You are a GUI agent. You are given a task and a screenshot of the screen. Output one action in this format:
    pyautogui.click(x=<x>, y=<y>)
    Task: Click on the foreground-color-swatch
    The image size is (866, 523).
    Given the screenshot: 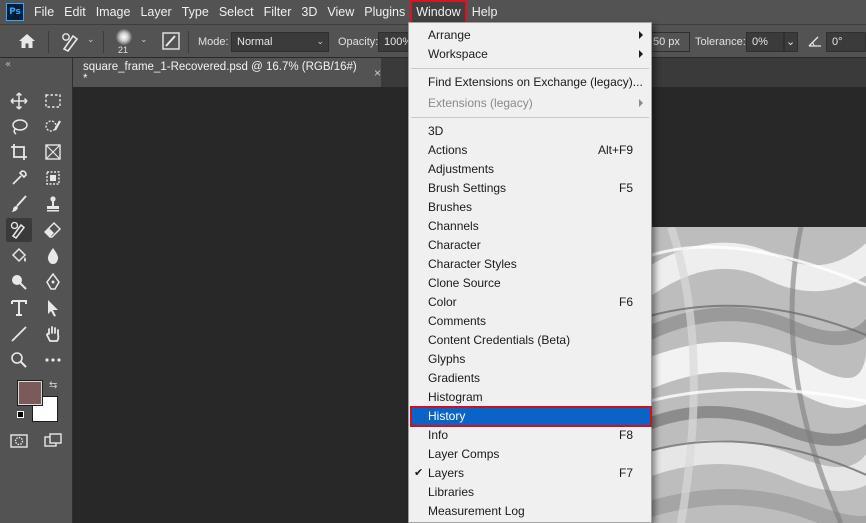 What is the action you would take?
    pyautogui.click(x=30, y=393)
    